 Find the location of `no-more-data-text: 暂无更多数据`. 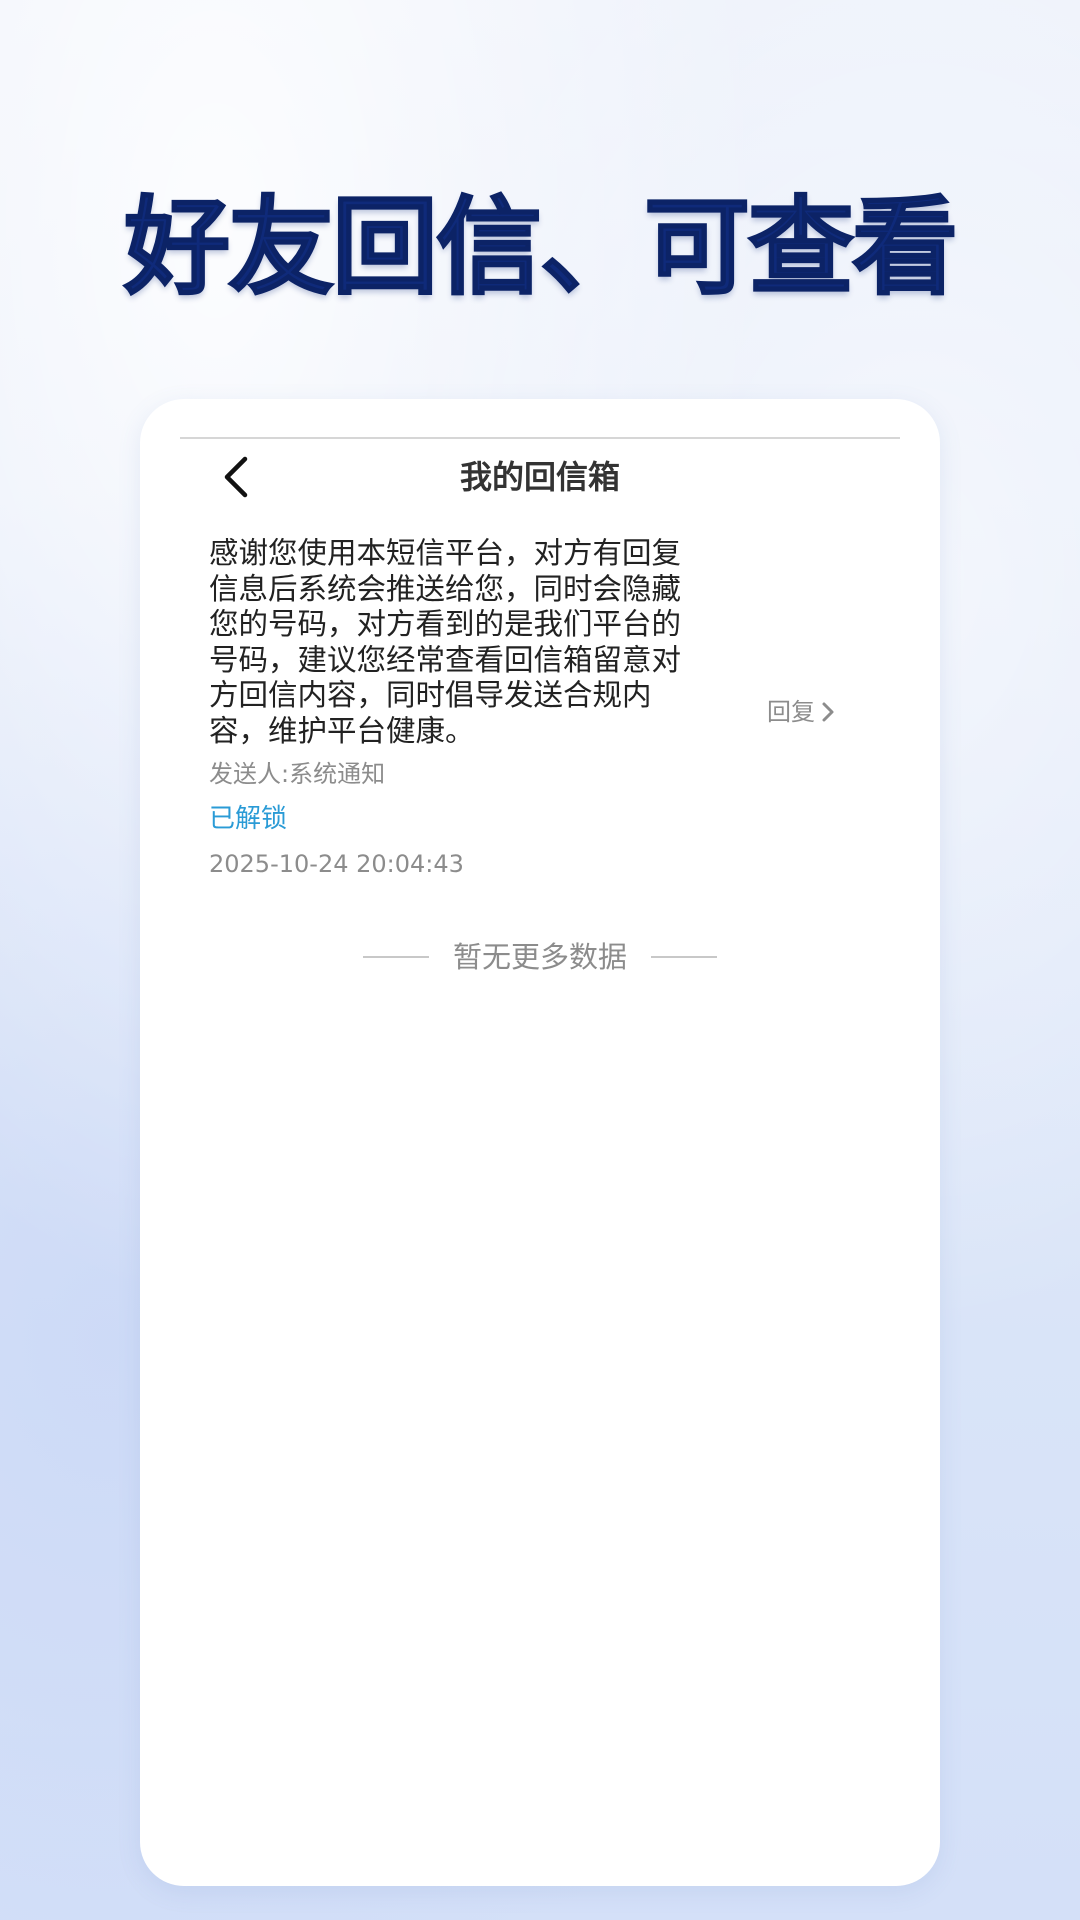

no-more-data-text: 暂无更多数据 is located at coordinates (539, 957).